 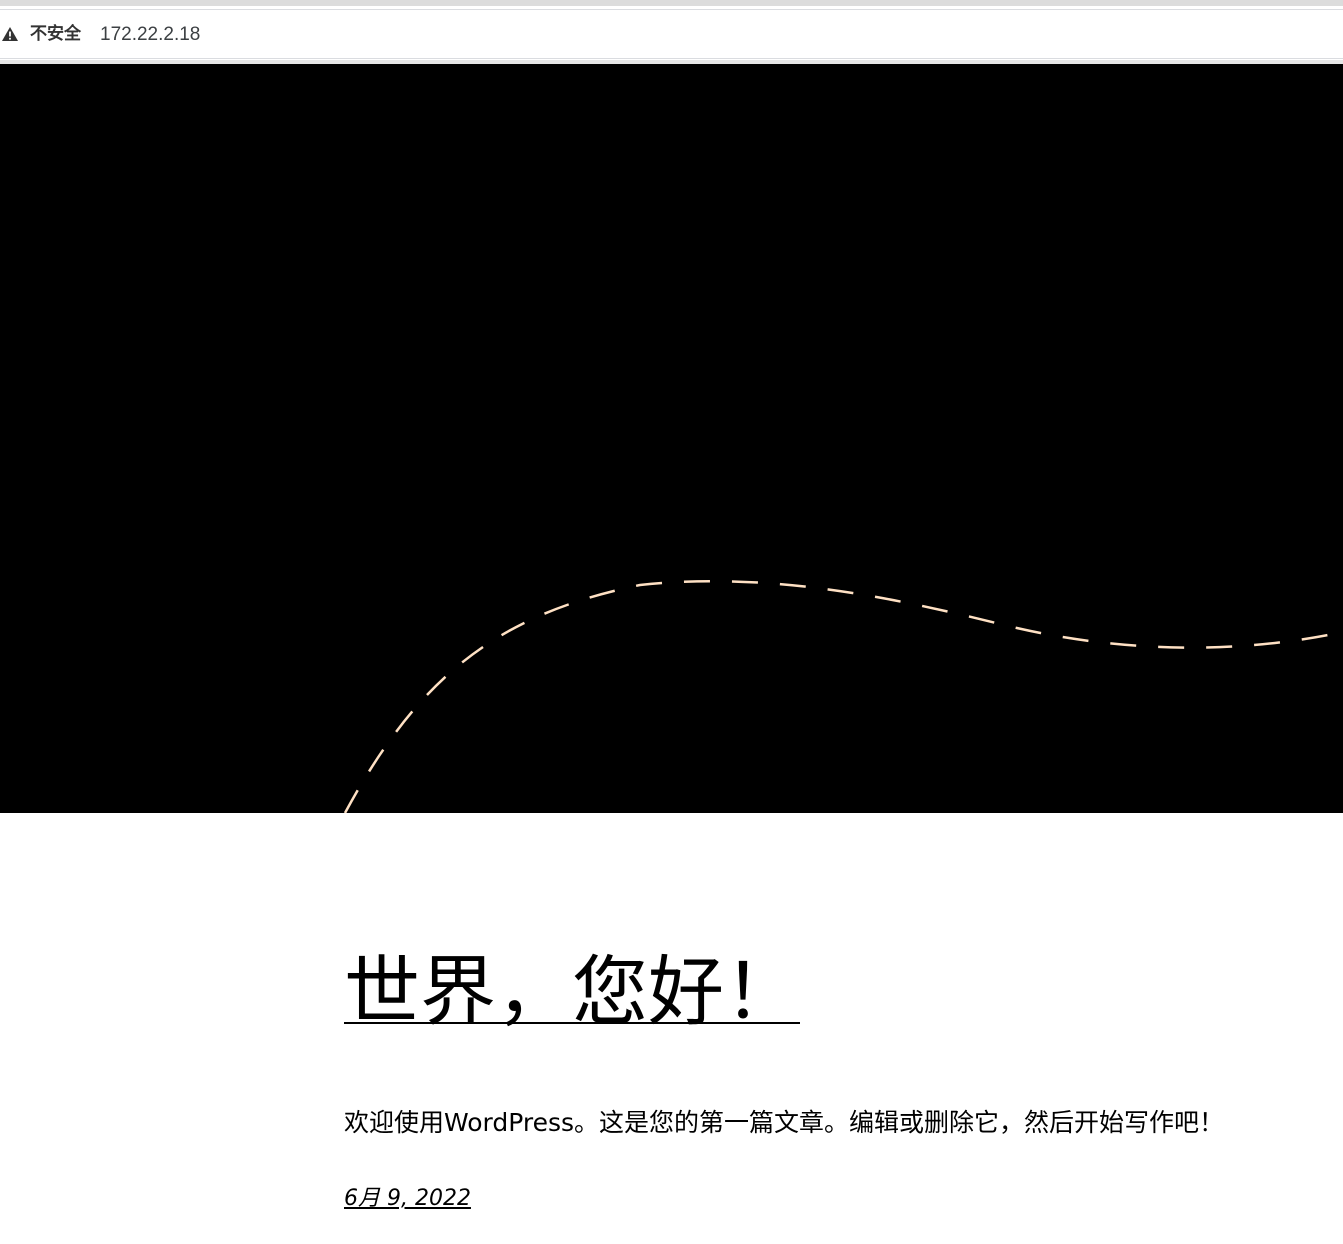 What do you see at coordinates (55, 34) in the screenshot?
I see `security-status-label: 不安全` at bounding box center [55, 34].